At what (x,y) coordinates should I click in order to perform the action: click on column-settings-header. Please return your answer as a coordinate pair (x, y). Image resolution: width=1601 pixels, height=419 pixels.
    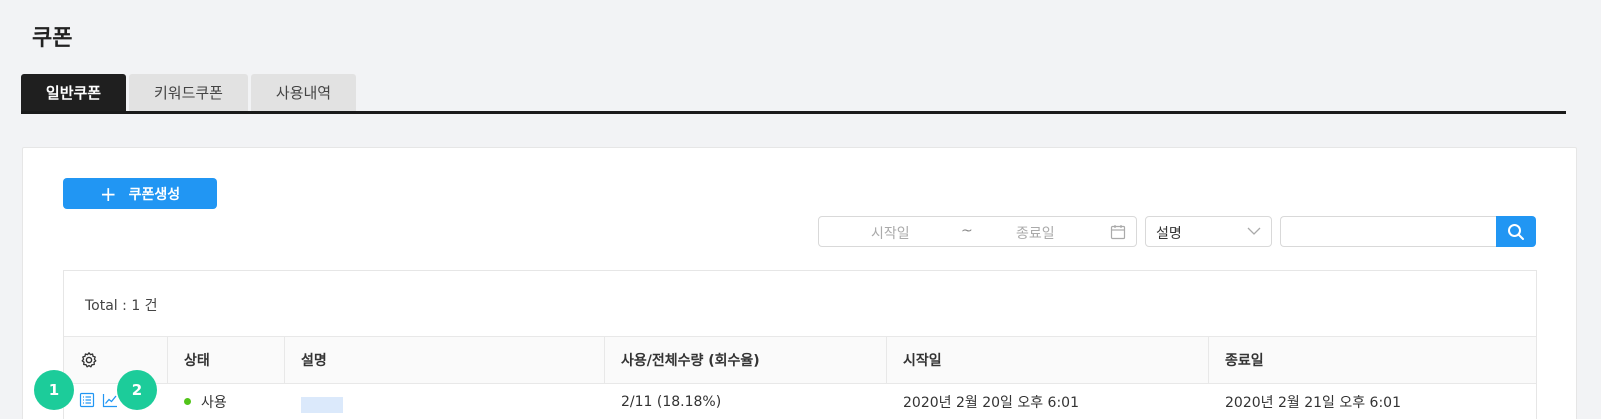
    Looking at the image, I should click on (116, 360).